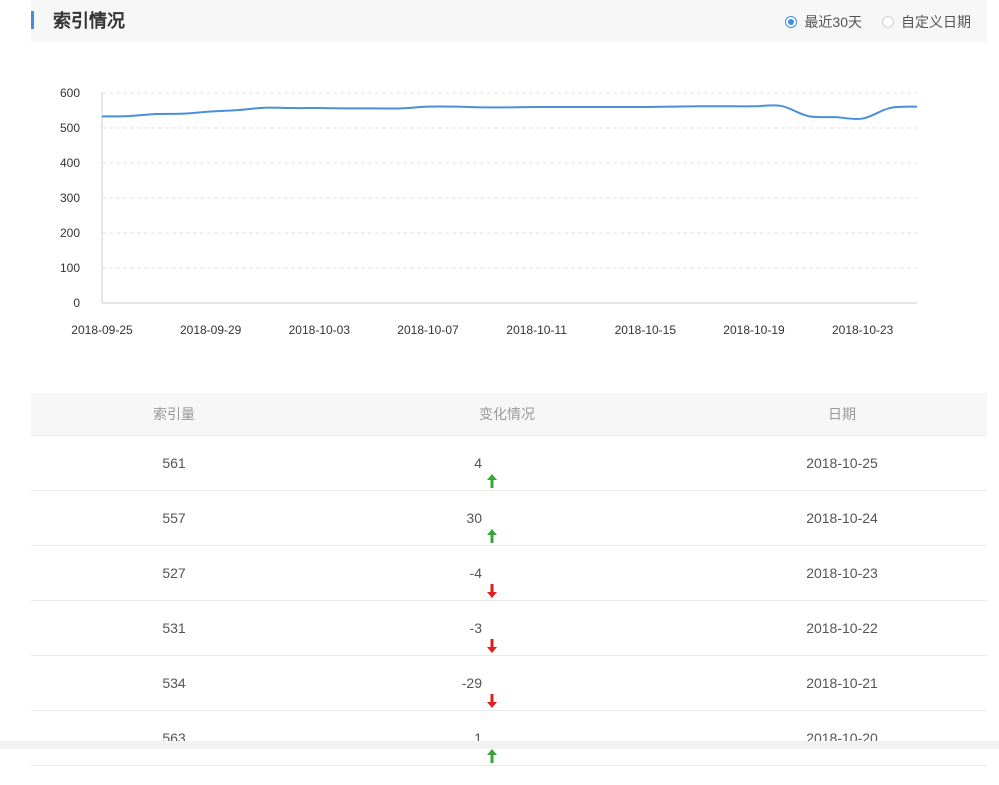  What do you see at coordinates (471, 683) in the screenshot?
I see `change-value: -29` at bounding box center [471, 683].